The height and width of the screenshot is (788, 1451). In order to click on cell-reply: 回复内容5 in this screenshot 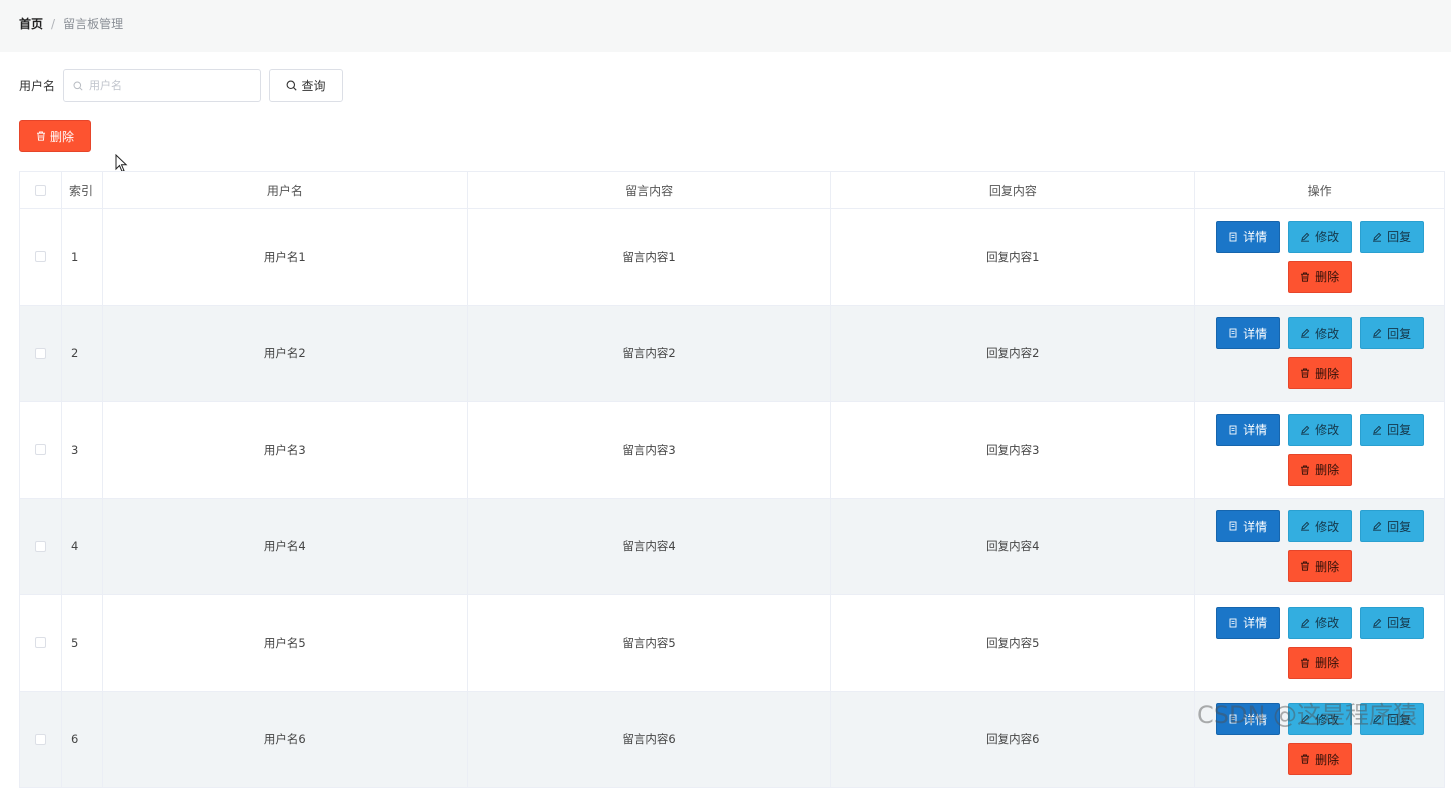, I will do `click(1013, 643)`.